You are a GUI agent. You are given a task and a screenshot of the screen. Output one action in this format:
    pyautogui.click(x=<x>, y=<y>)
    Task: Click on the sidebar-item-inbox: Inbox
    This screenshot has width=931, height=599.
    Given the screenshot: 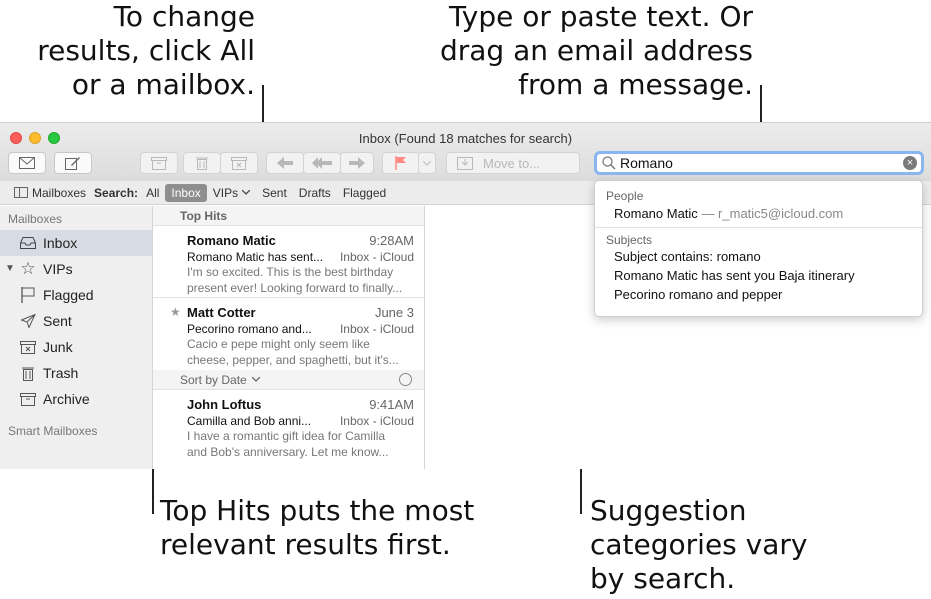 What is the action you would take?
    pyautogui.click(x=76, y=243)
    